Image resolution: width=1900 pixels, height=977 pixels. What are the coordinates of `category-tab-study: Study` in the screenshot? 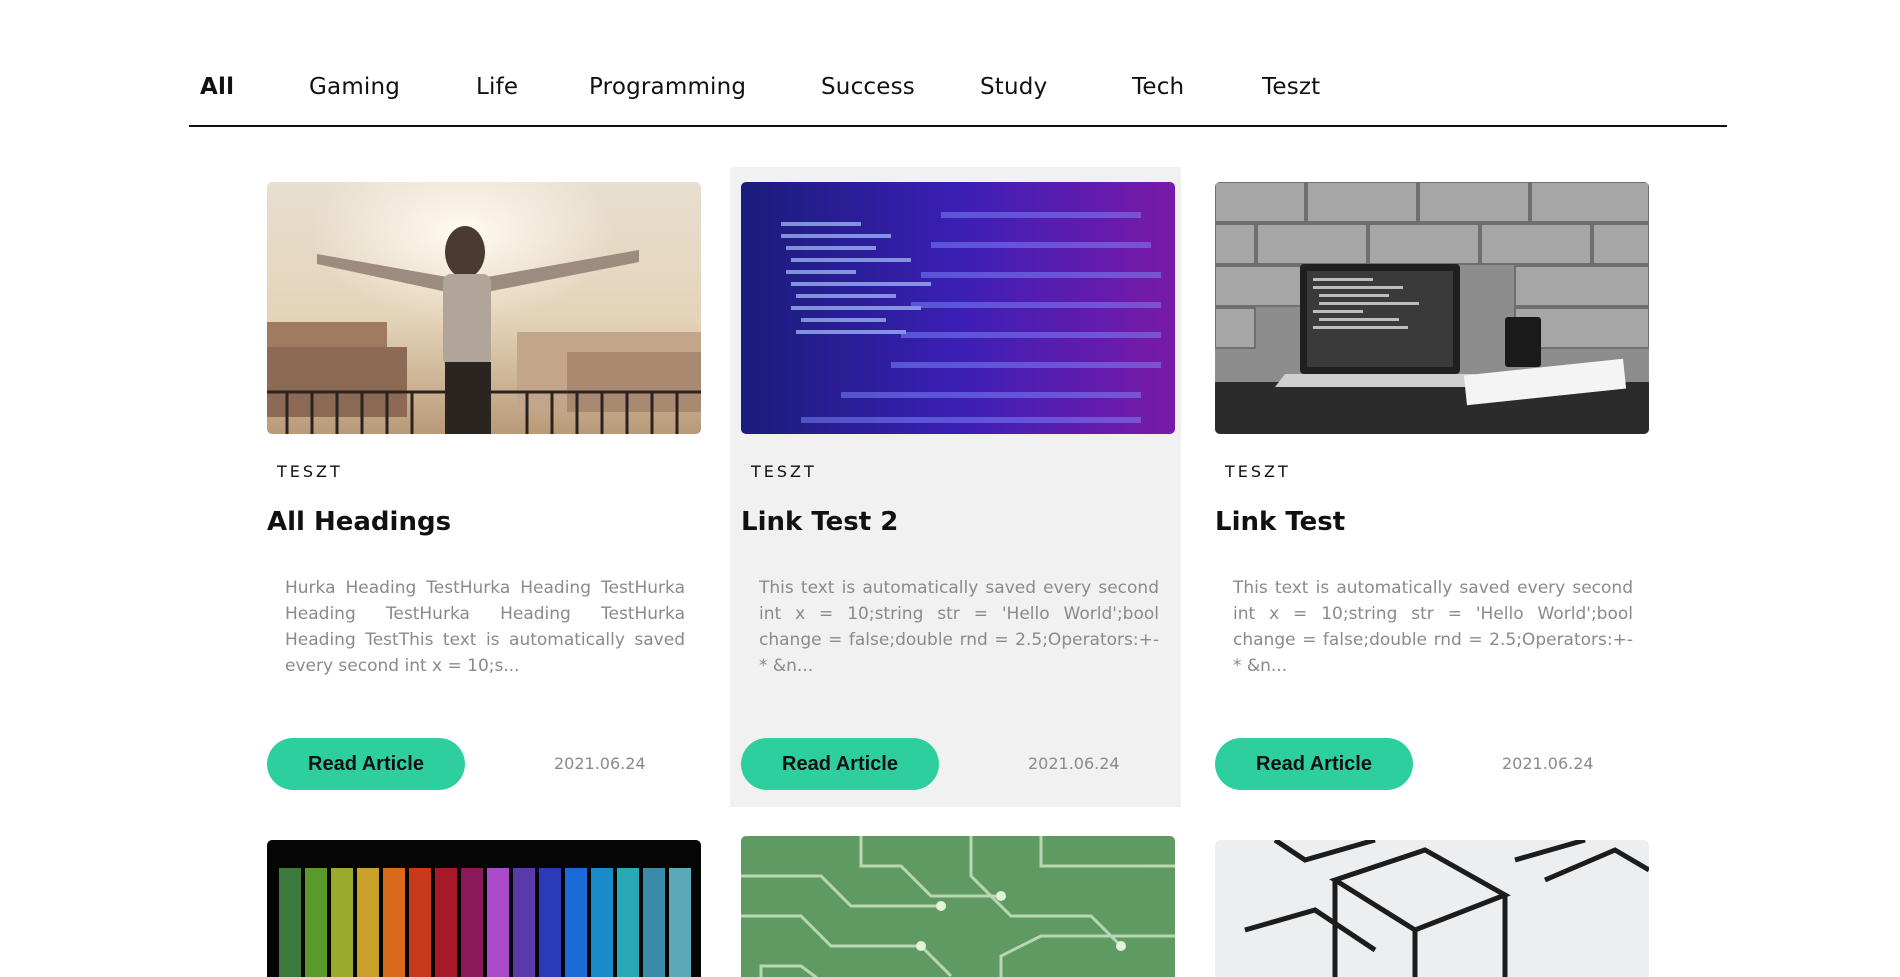 It's located at (1013, 87).